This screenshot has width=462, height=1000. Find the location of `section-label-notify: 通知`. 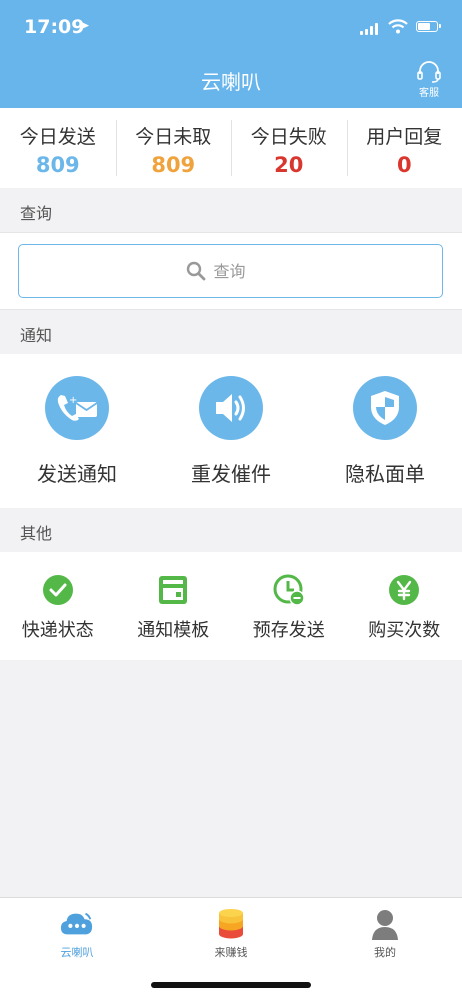

section-label-notify: 通知 is located at coordinates (36, 335).